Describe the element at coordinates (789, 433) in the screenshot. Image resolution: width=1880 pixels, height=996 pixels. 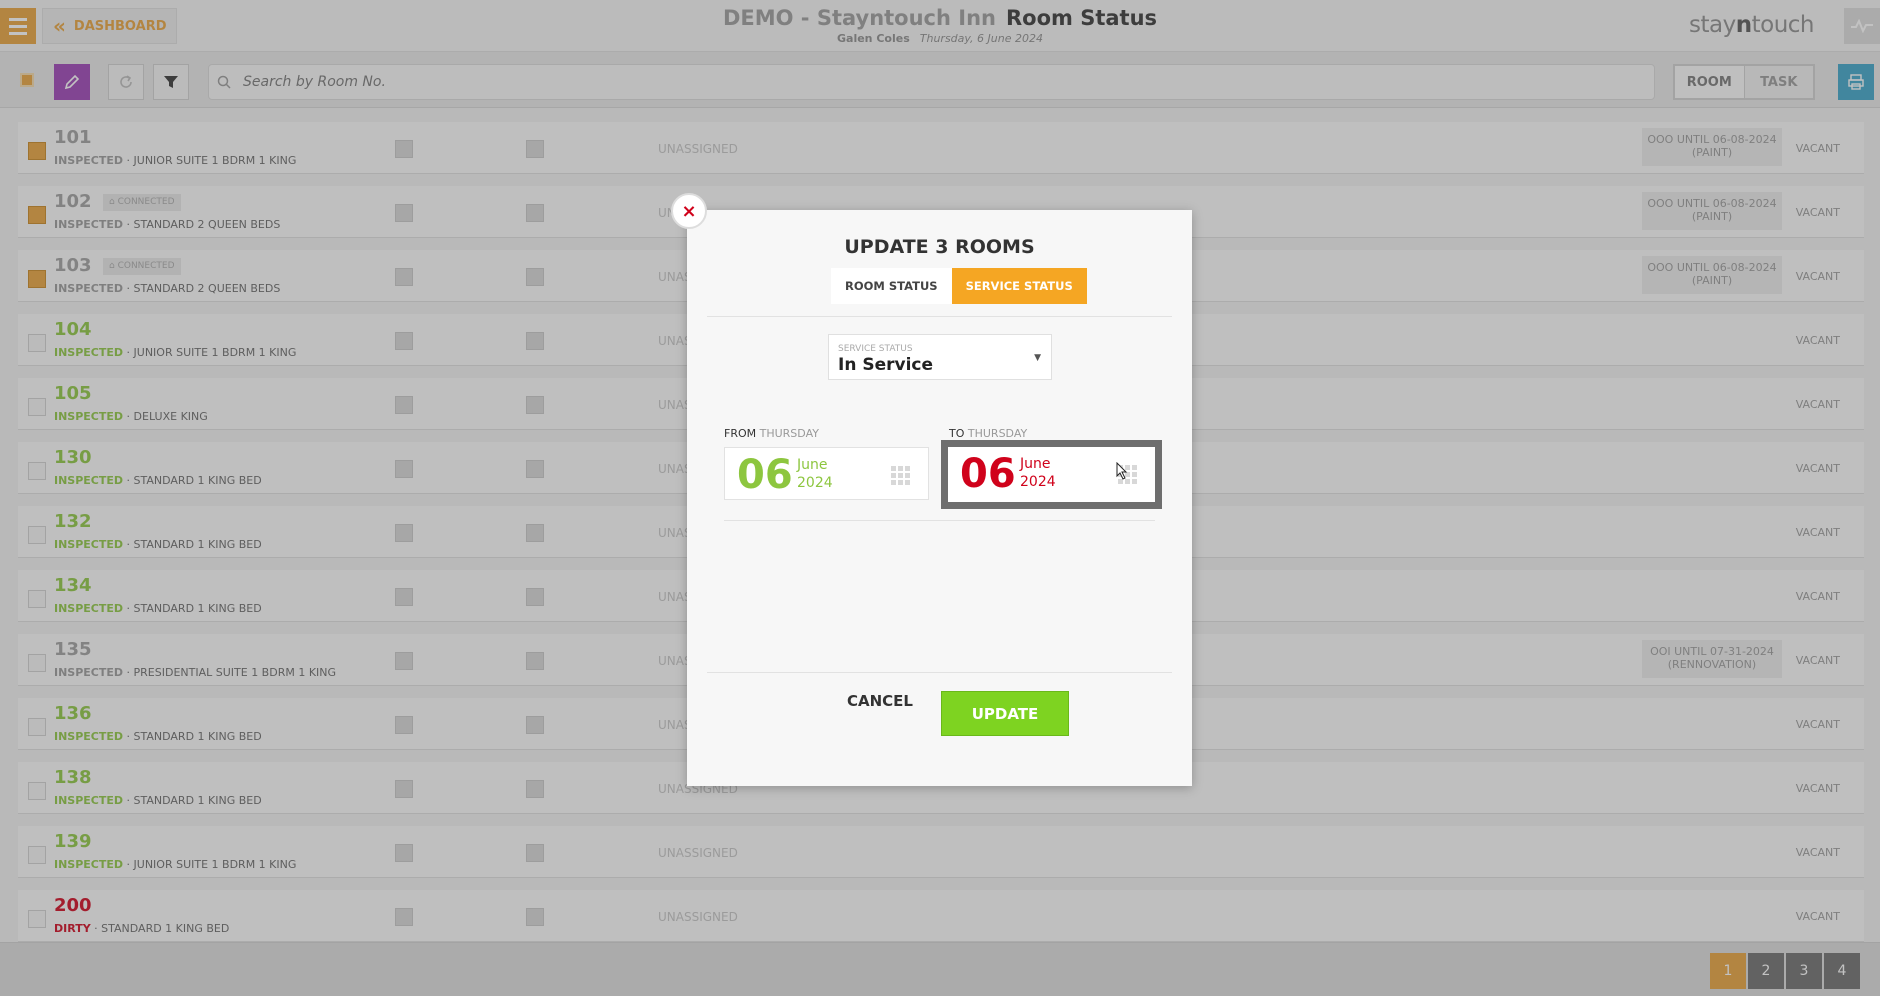
I see `from-weekday: THURSDAY` at that location.